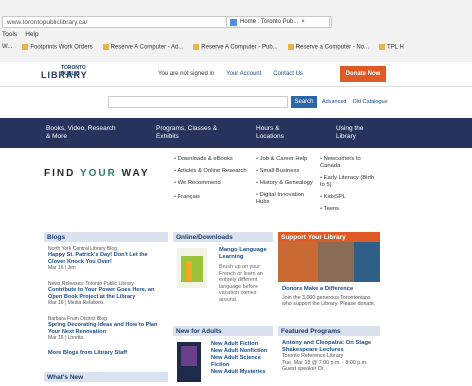 This screenshot has width=472, height=386. Describe the element at coordinates (198, 102) in the screenshot. I see `search-input` at that location.